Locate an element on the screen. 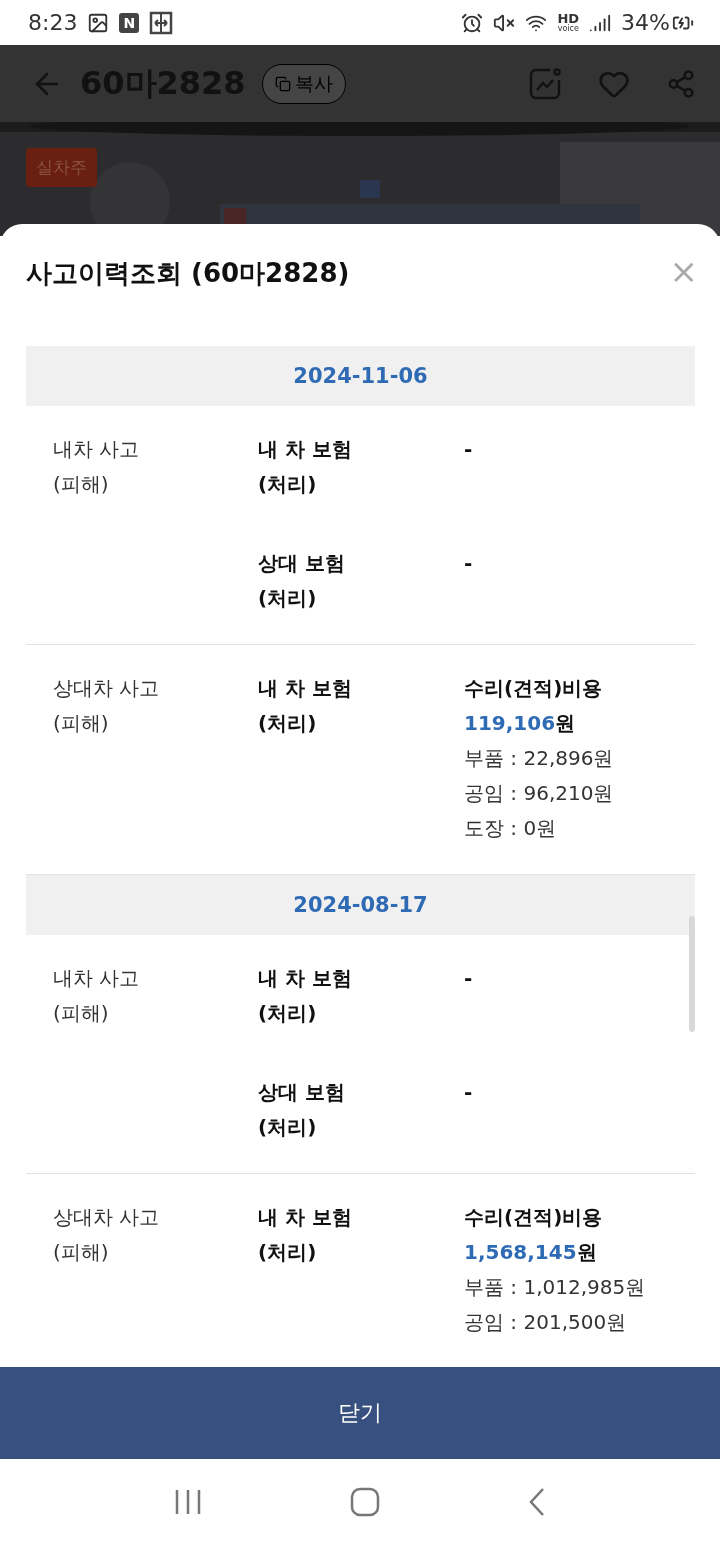 The image size is (720, 1544). cost-detail: 공임 : 96,210원 is located at coordinates (539, 793).